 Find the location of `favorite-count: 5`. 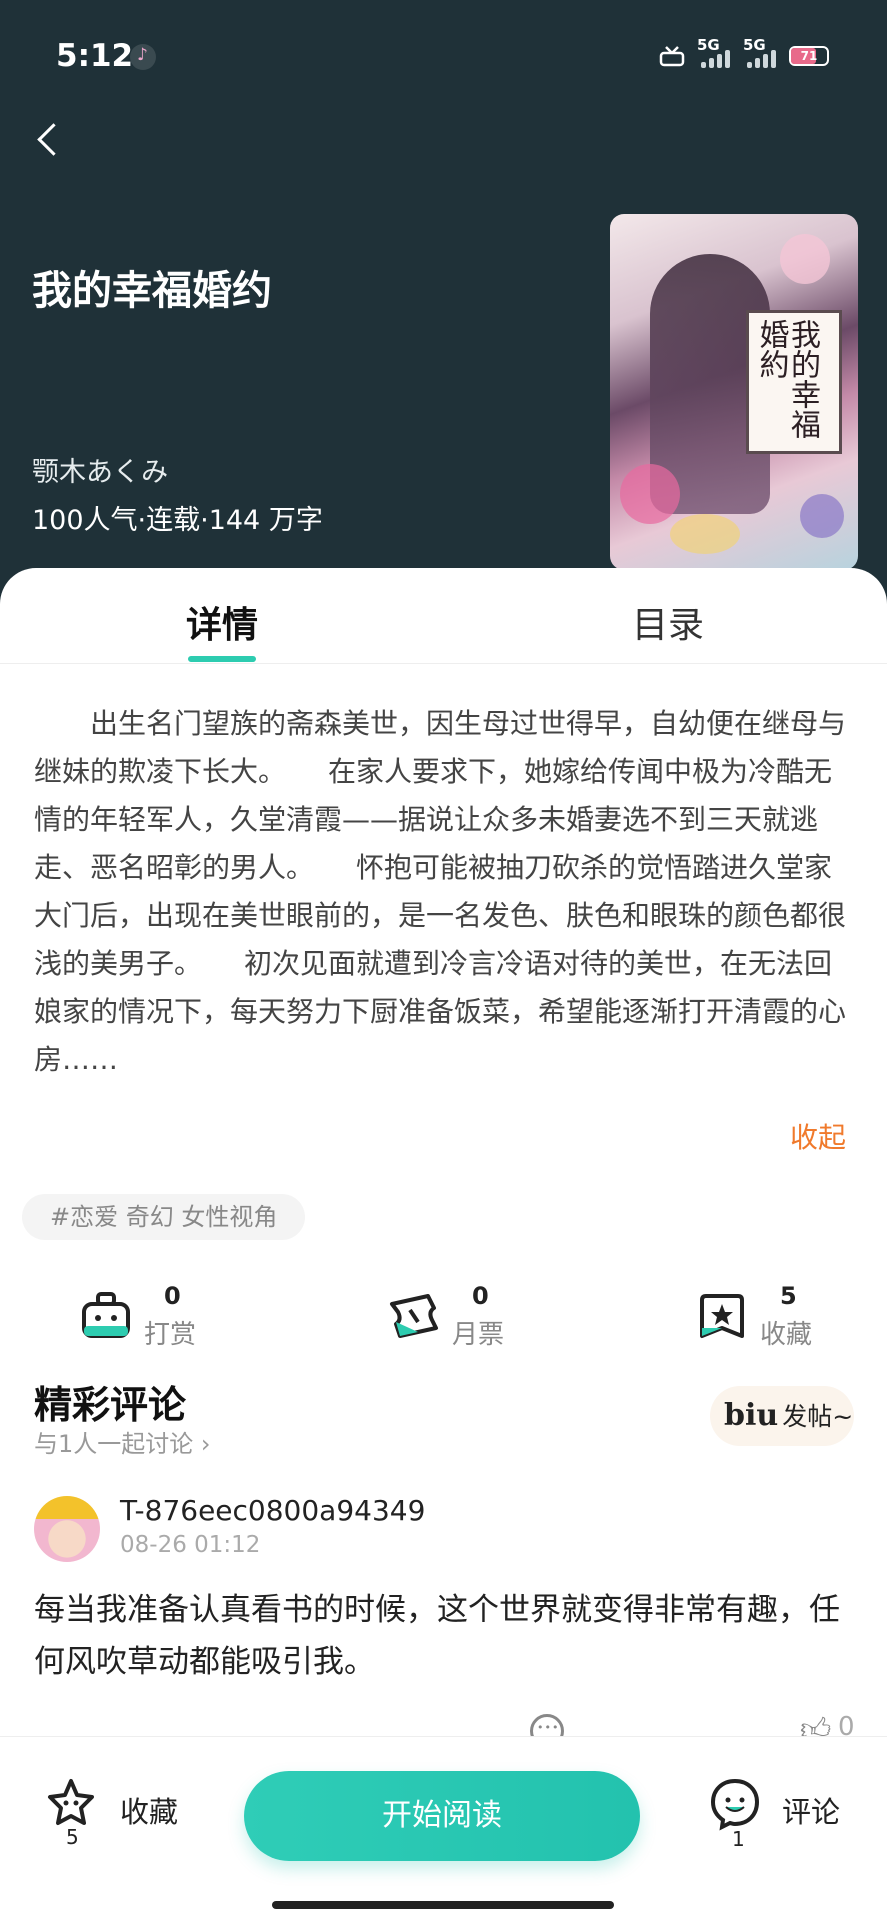

favorite-count: 5 is located at coordinates (72, 1837).